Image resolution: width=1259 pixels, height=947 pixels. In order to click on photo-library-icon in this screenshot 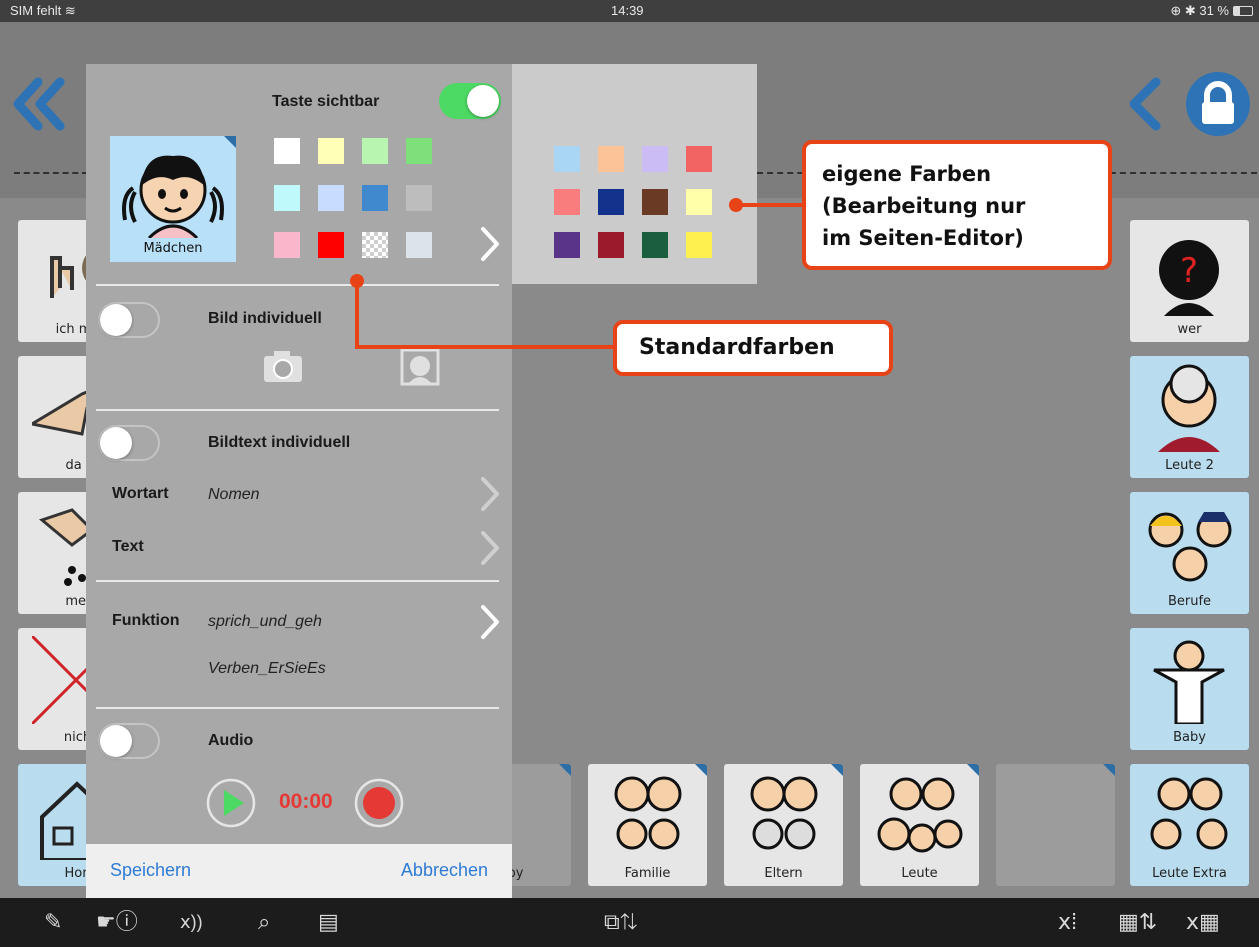, I will do `click(420, 367)`.